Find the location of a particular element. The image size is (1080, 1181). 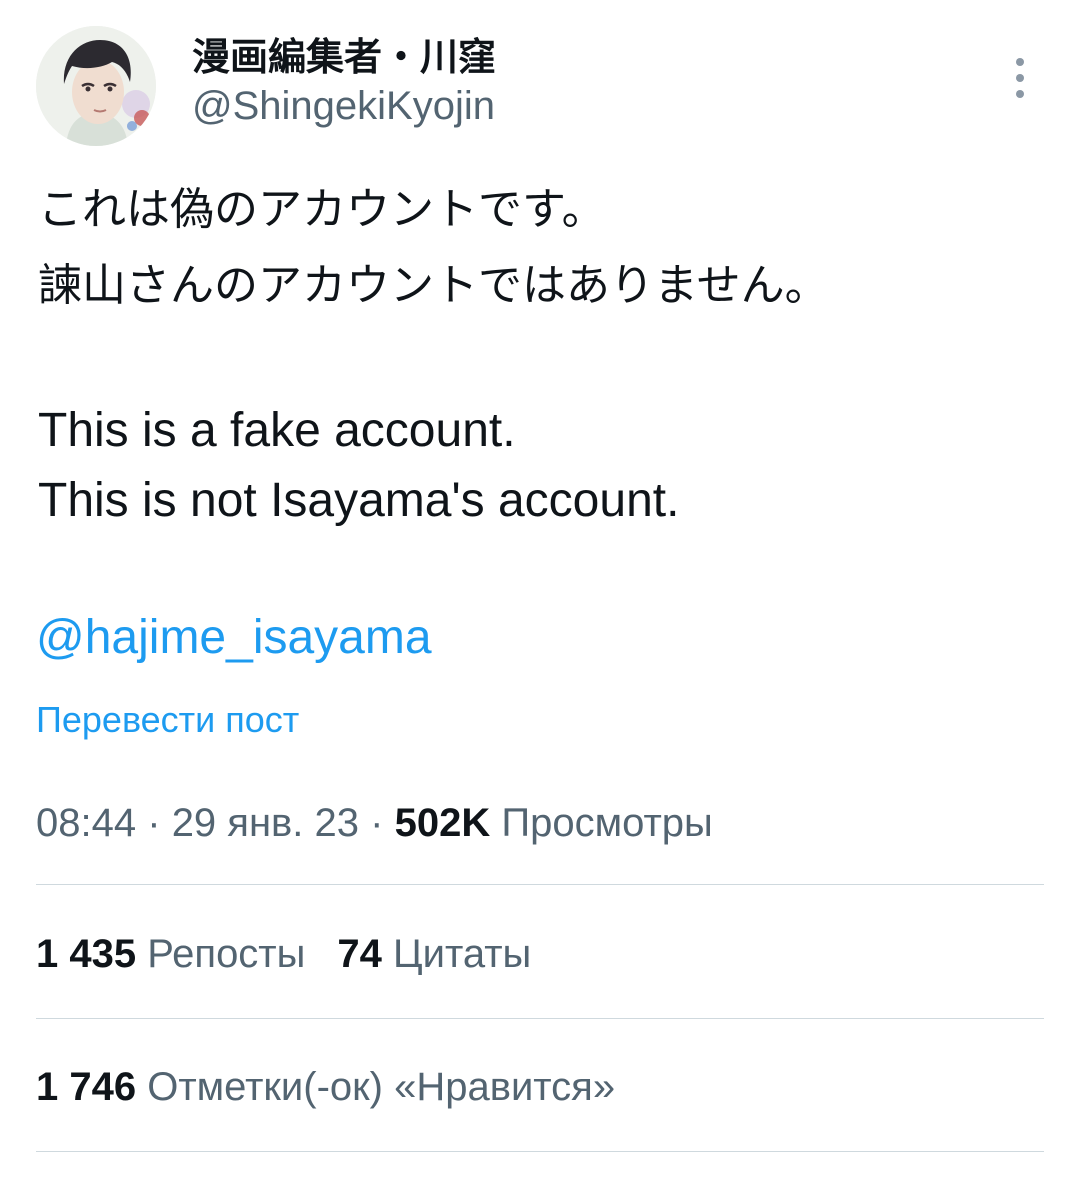

reposts-stat: 1 435 Репосты is located at coordinates (170, 954).